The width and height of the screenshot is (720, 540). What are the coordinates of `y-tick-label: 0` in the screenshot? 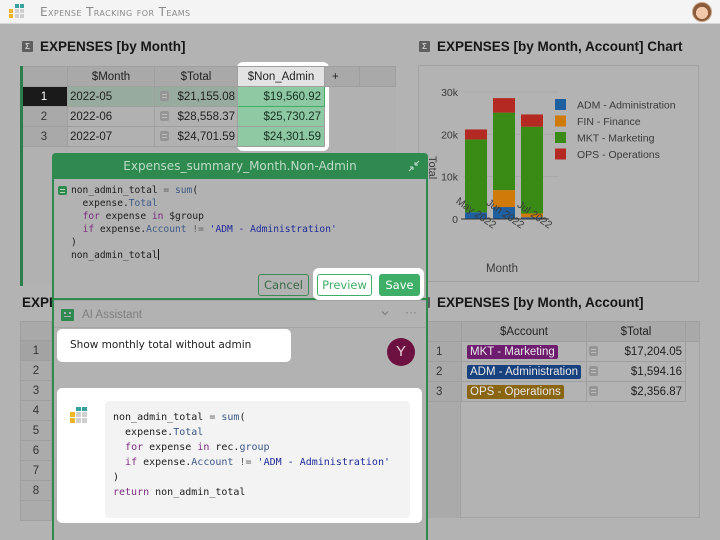 It's located at (455, 220).